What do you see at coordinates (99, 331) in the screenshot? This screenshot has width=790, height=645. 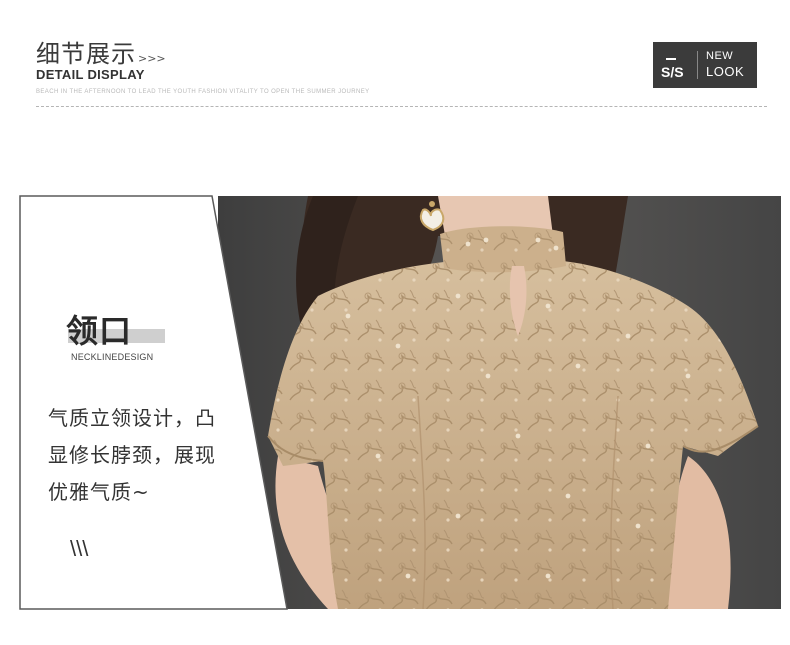 I see `feature-title: 领口` at bounding box center [99, 331].